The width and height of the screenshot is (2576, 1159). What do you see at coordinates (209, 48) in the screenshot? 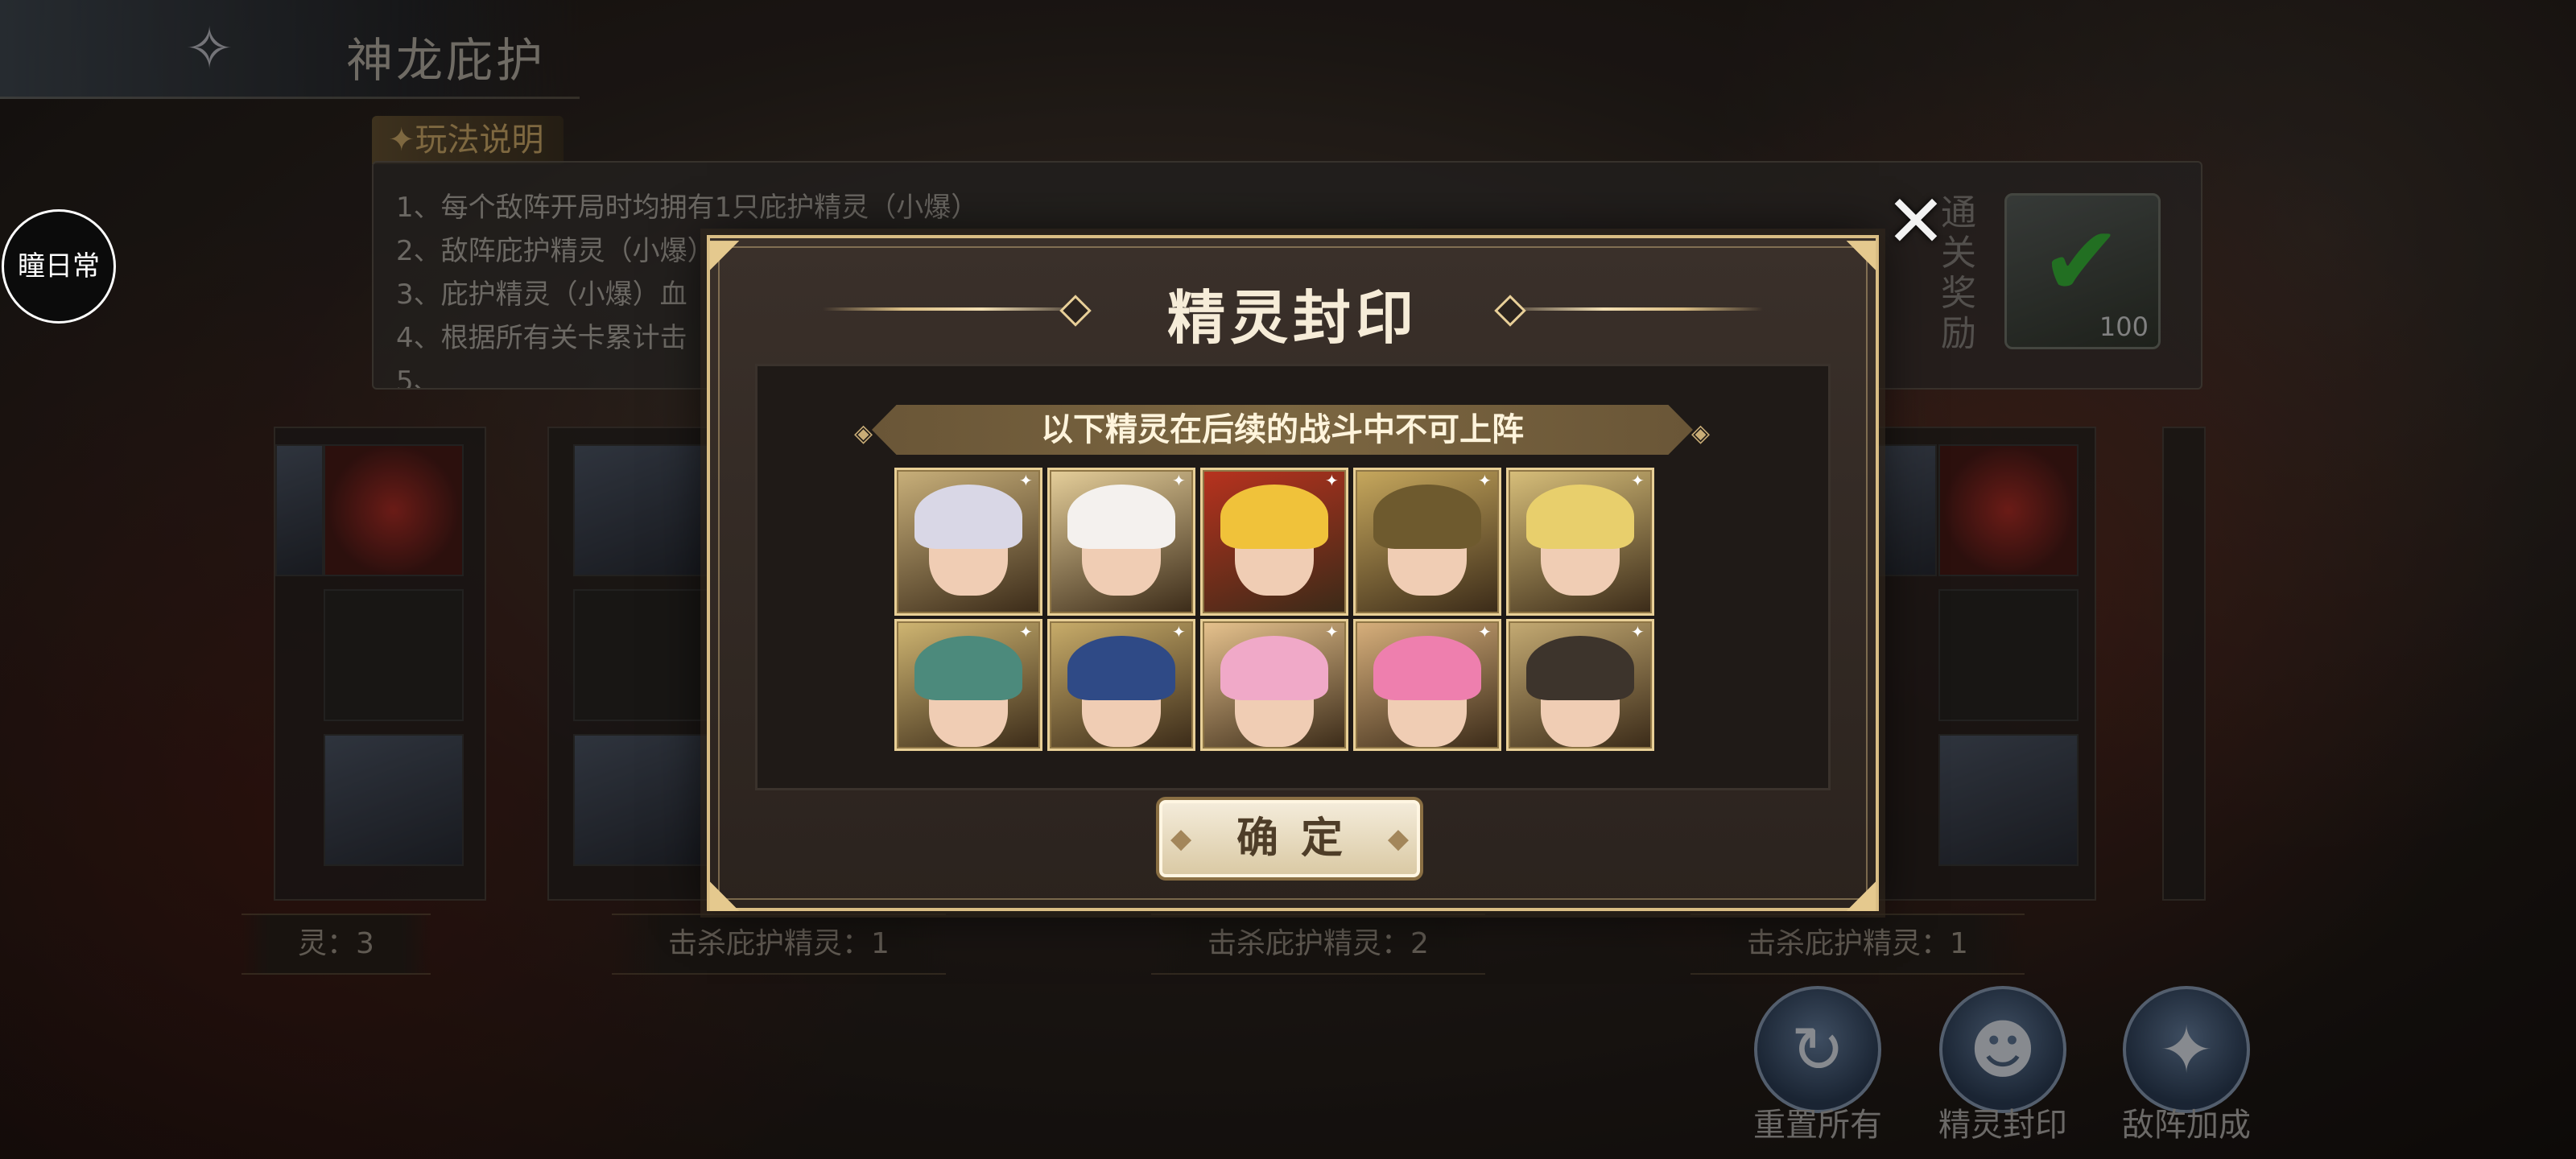
I see `dragon-emblem-icon: ✧` at bounding box center [209, 48].